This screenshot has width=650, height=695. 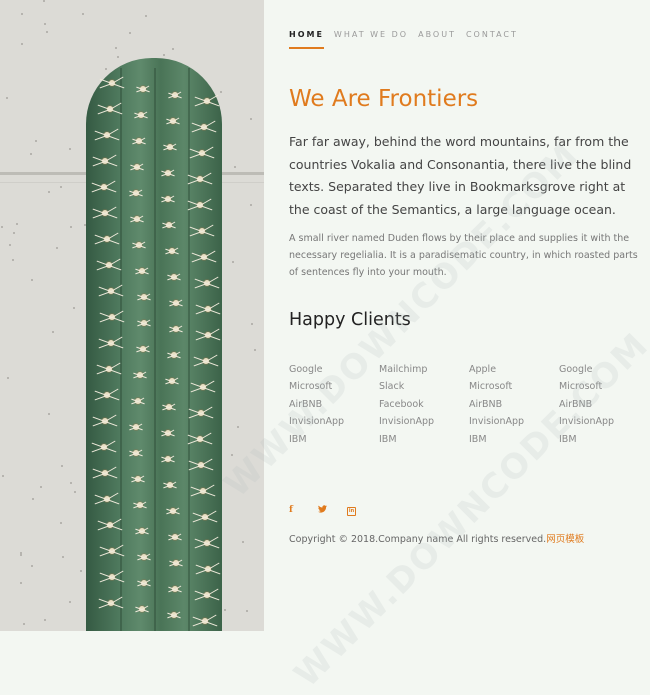 I want to click on clients-column: Google Microsoft AirBNB InvisionApp IBM, so click(x=604, y=404).